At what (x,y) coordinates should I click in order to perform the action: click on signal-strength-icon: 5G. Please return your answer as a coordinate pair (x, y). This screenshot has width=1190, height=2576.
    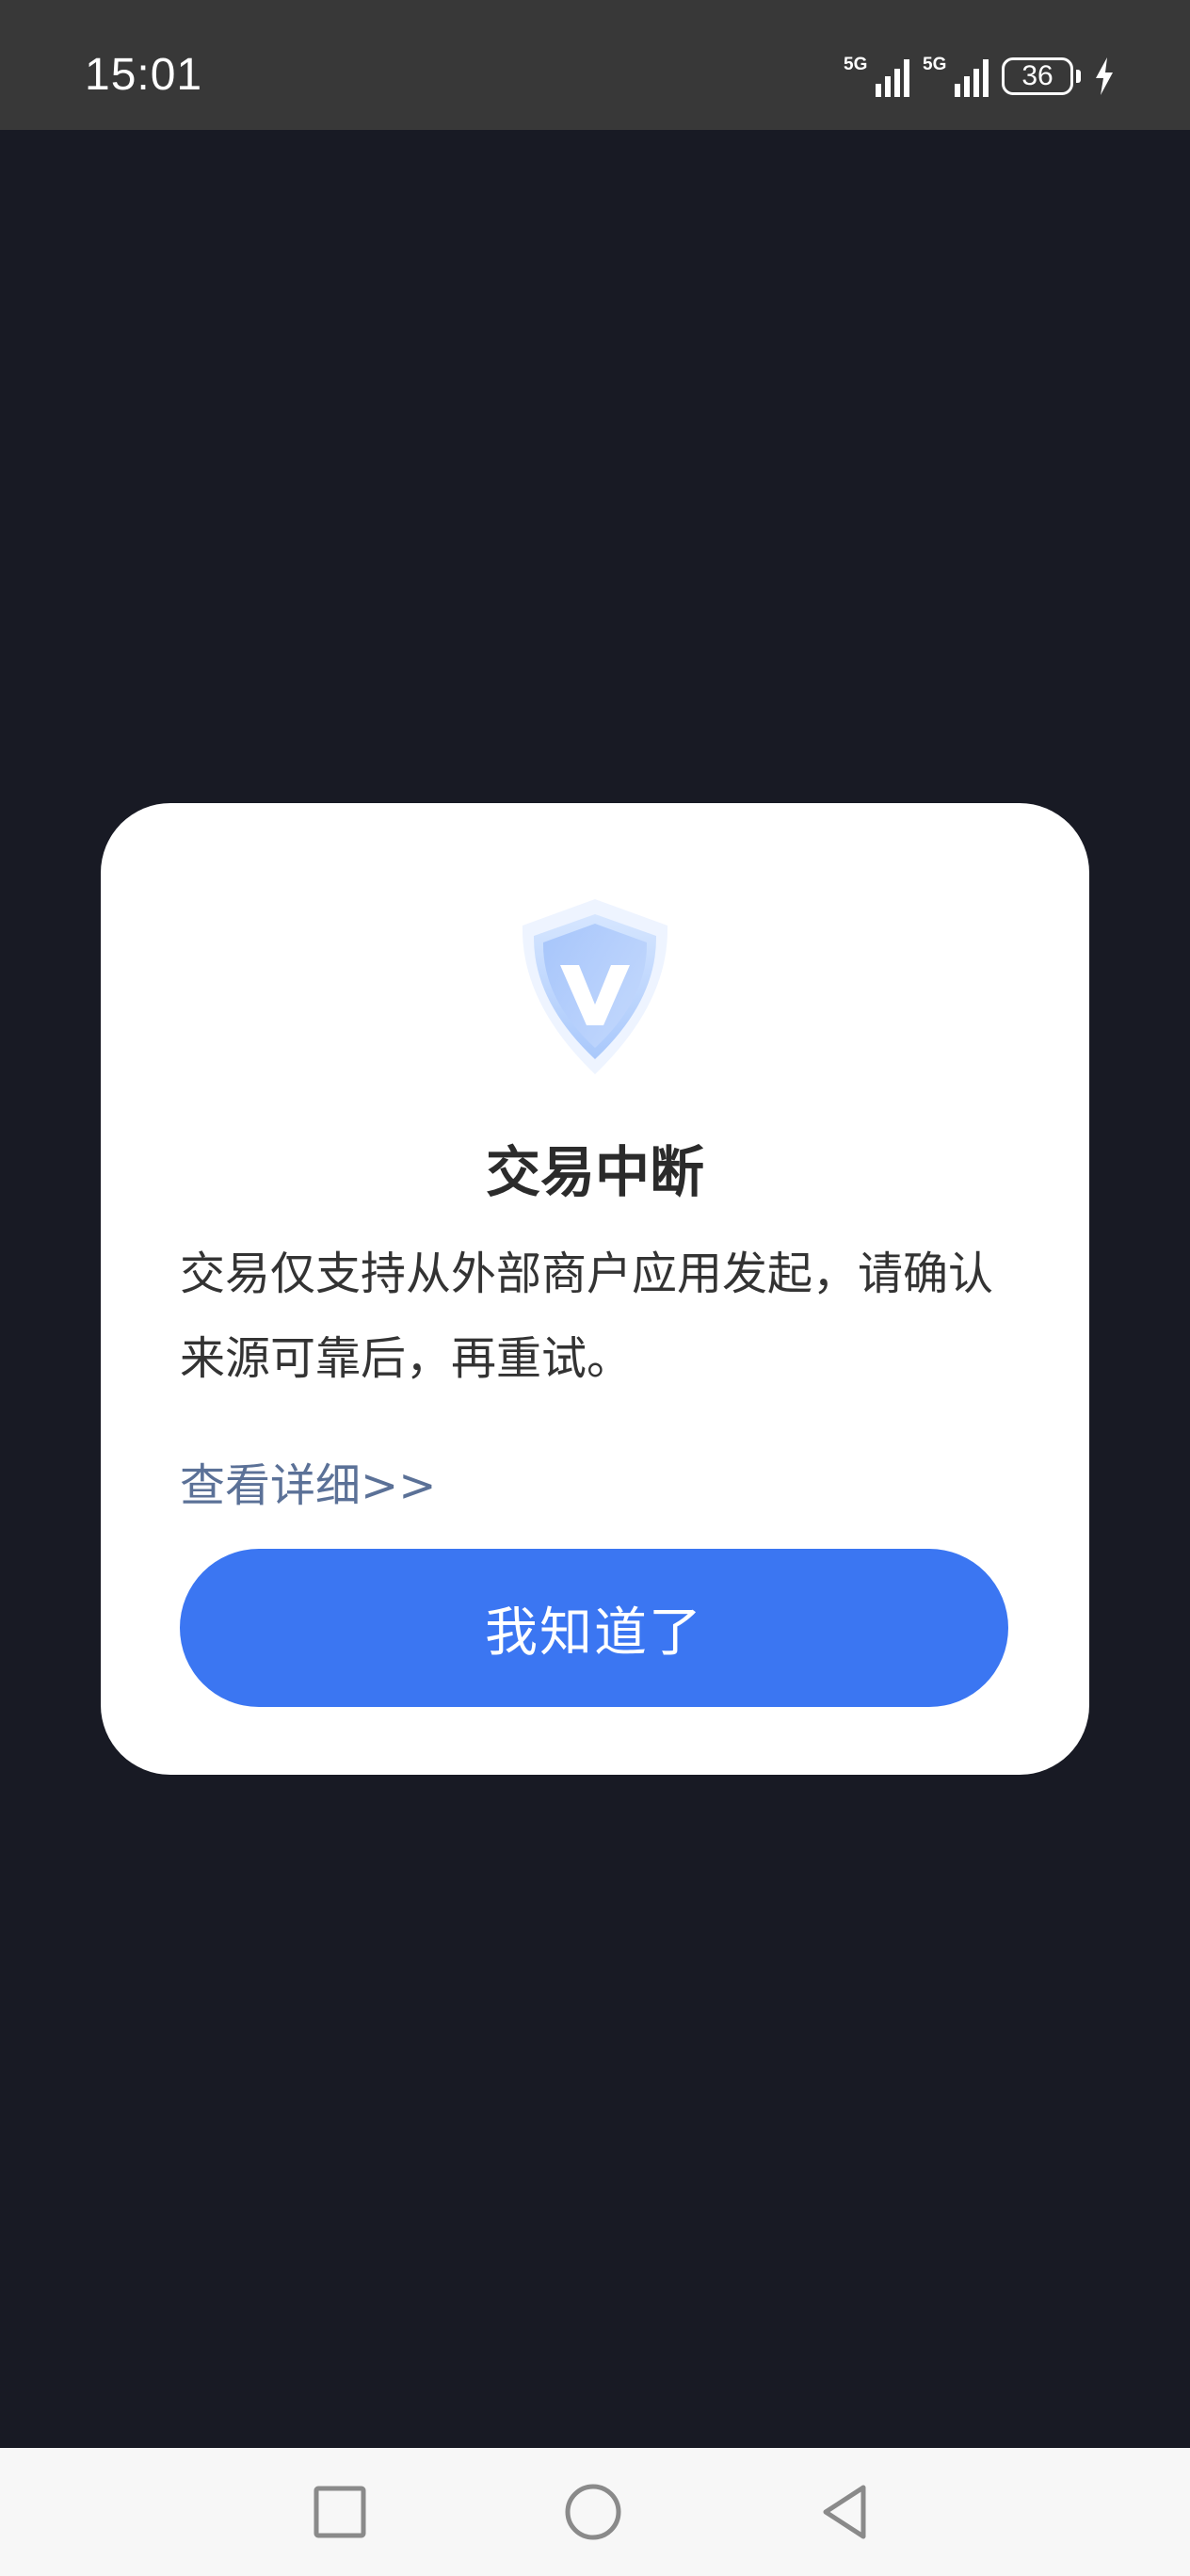
    Looking at the image, I should click on (876, 76).